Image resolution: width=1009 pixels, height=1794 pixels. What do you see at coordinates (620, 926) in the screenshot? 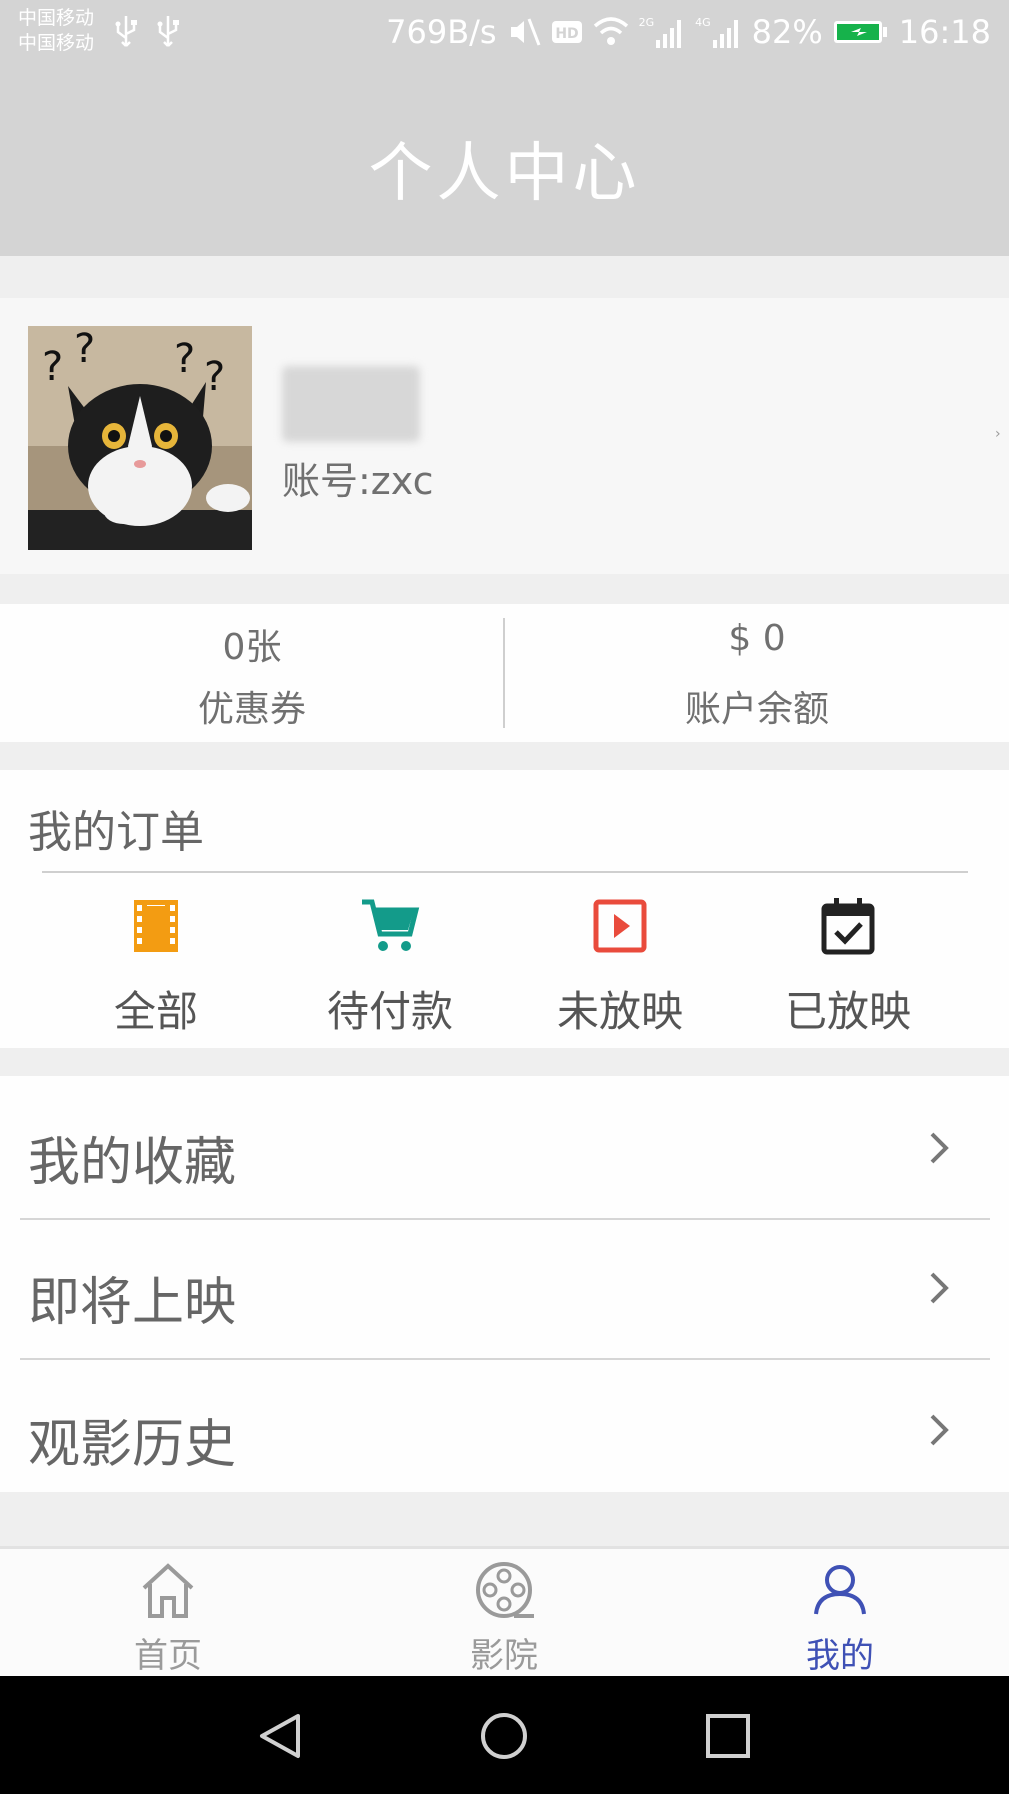
I see `play-icon` at bounding box center [620, 926].